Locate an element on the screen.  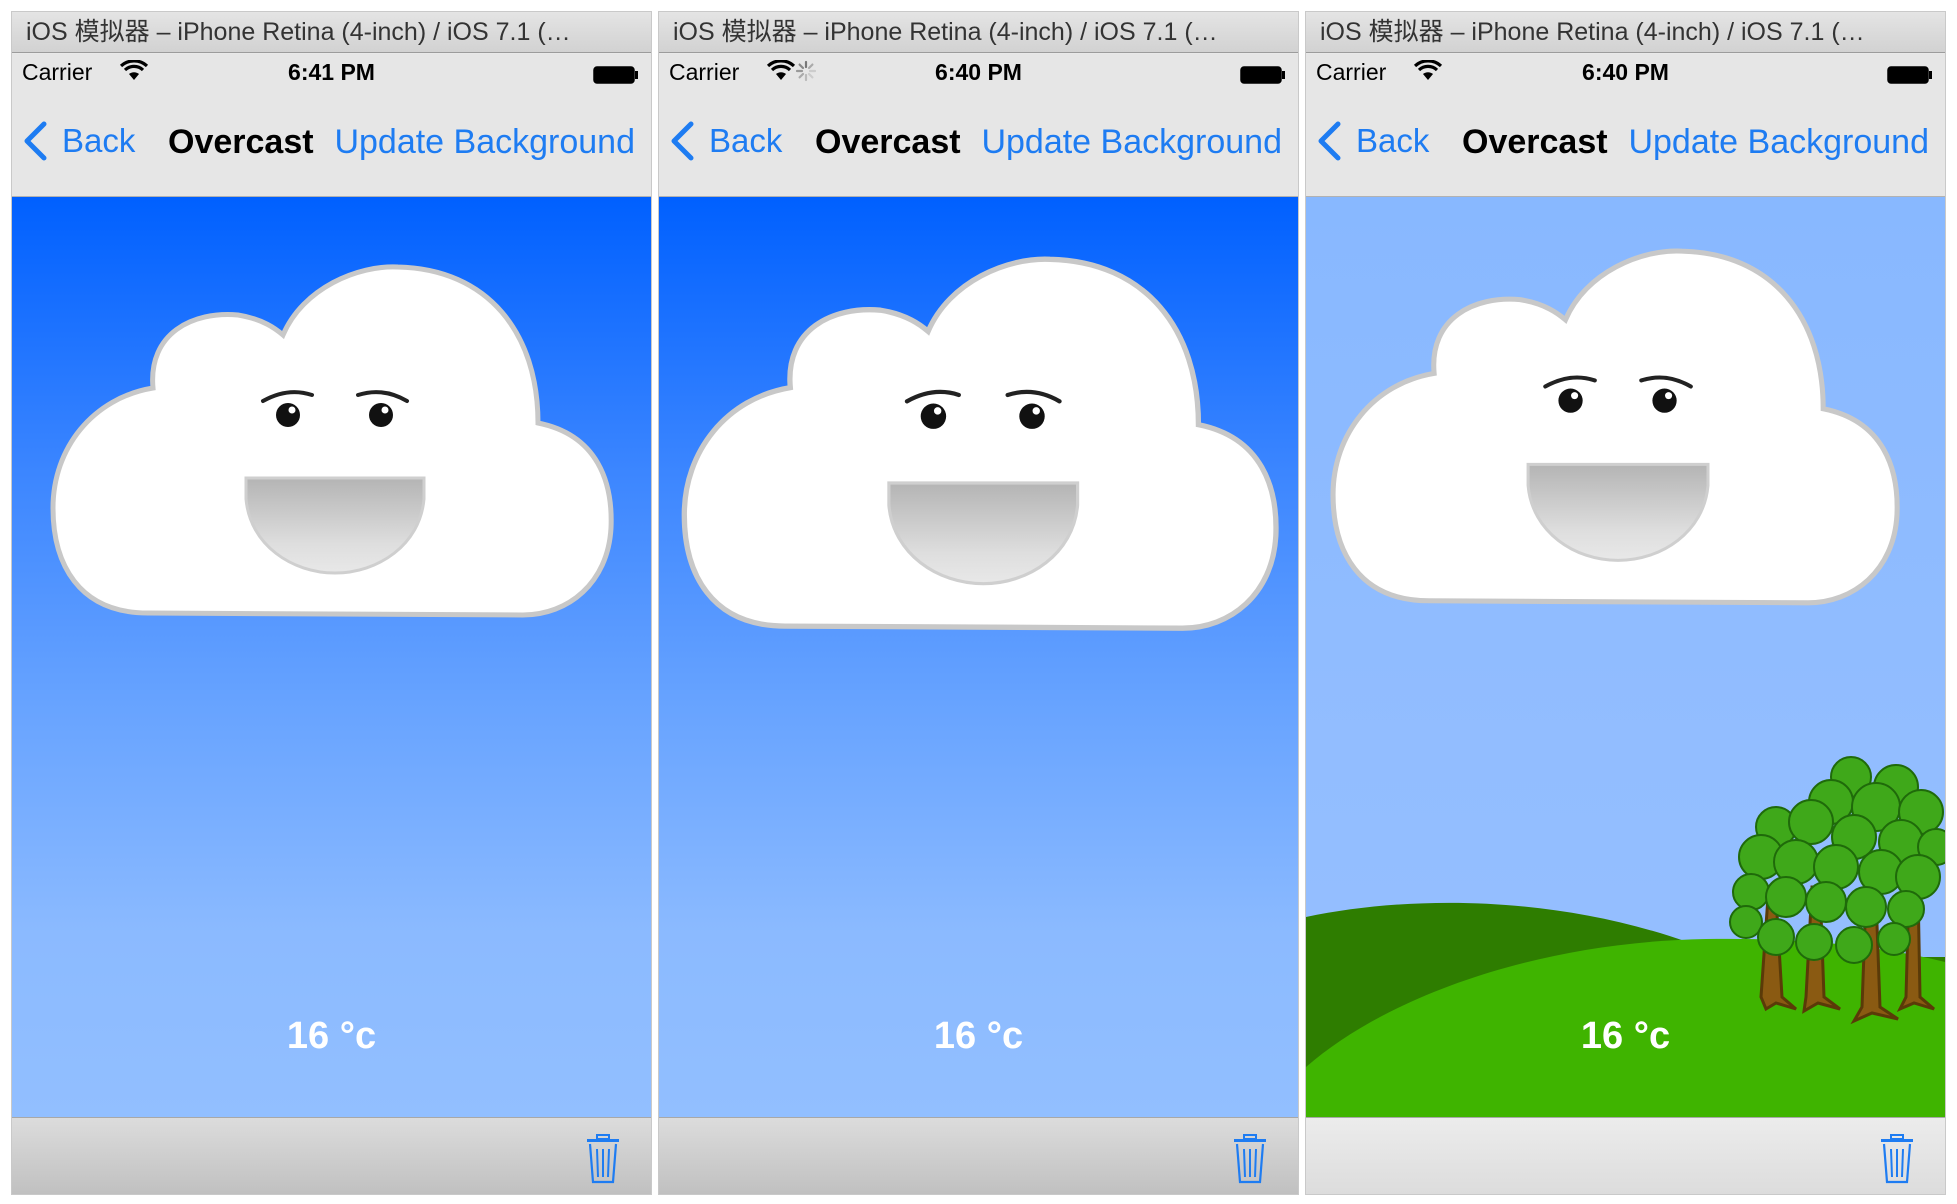
status-bar: Carrier 6:41 PM is located at coordinates (331, 72).